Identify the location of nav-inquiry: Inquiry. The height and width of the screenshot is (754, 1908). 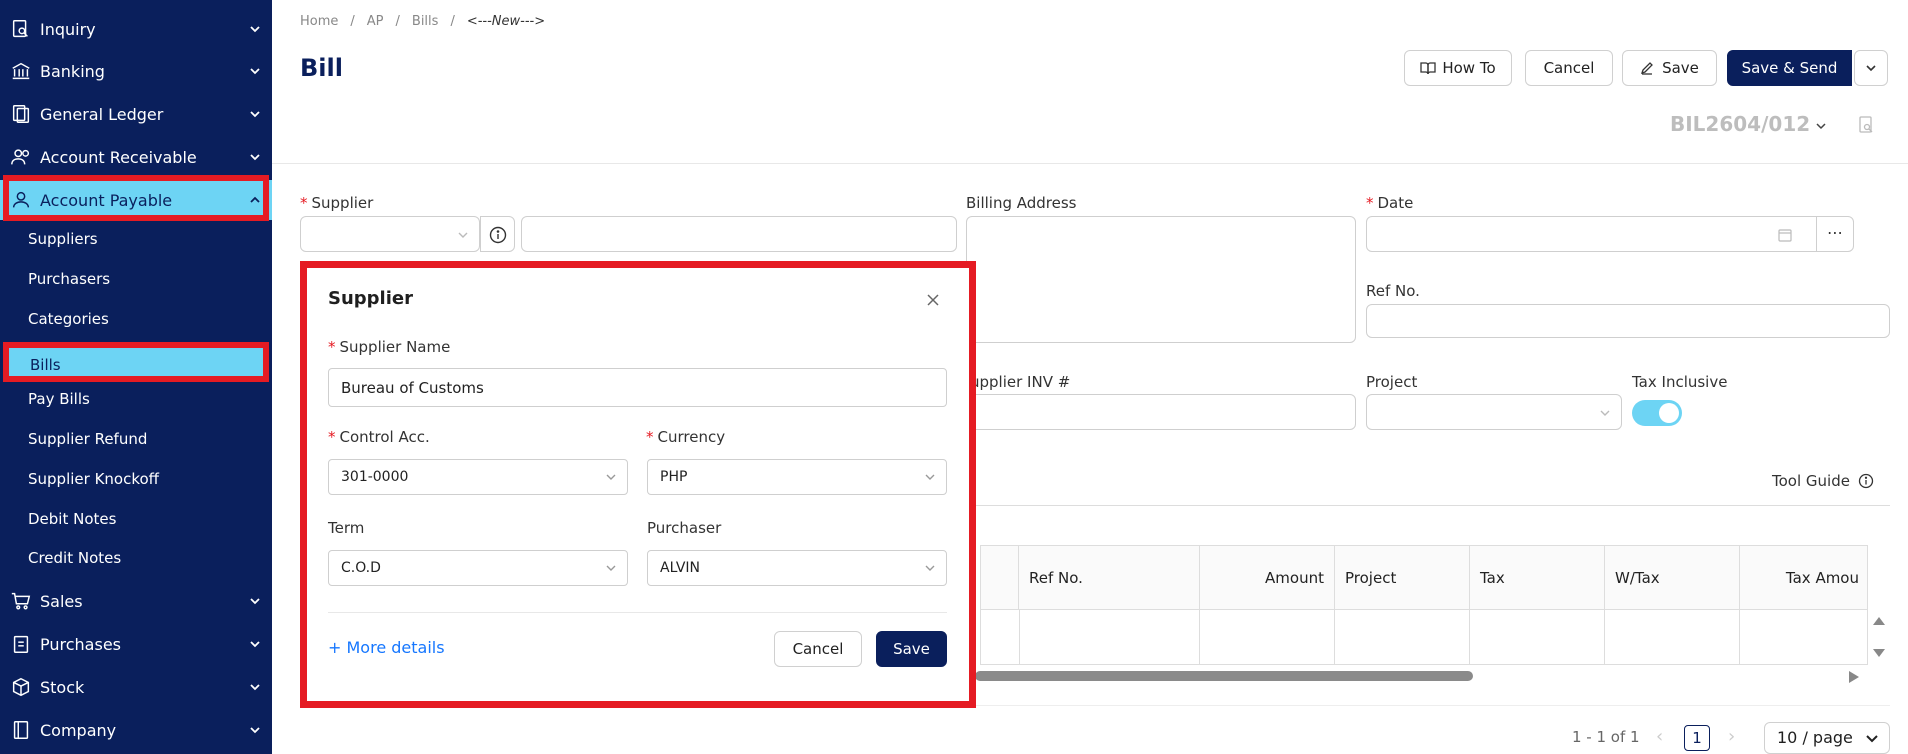
(136, 29).